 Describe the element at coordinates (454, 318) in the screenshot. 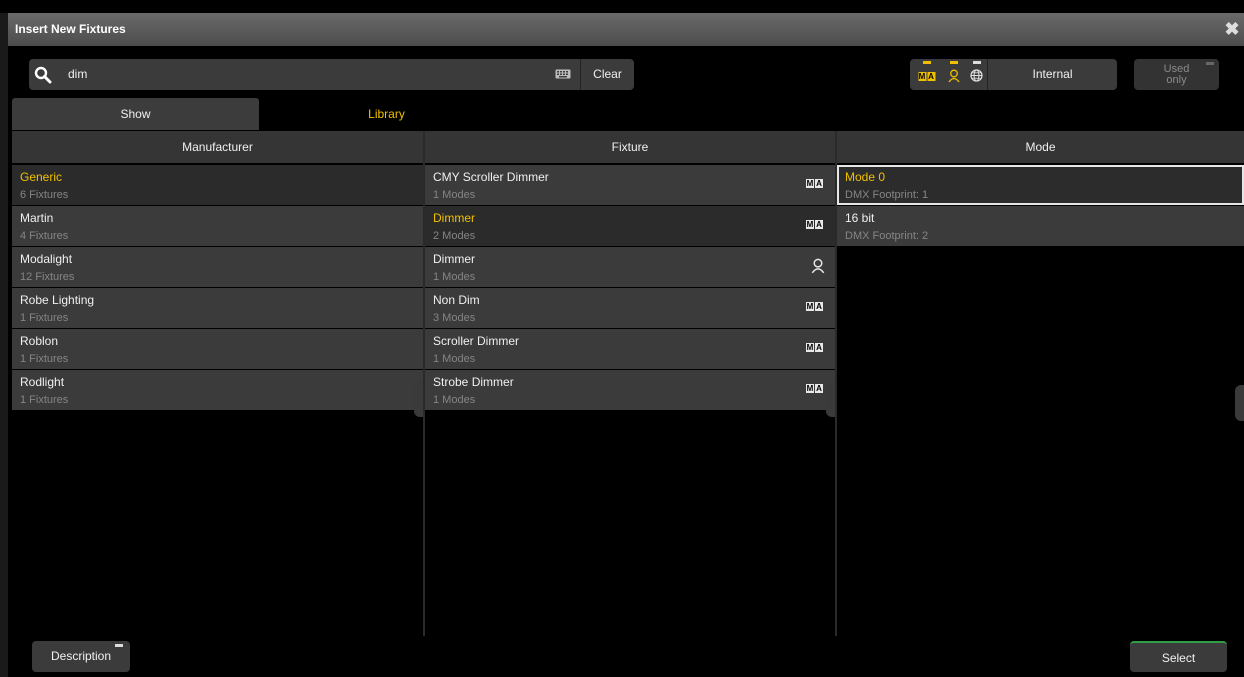

I see `mode-count: 3 Modes` at that location.